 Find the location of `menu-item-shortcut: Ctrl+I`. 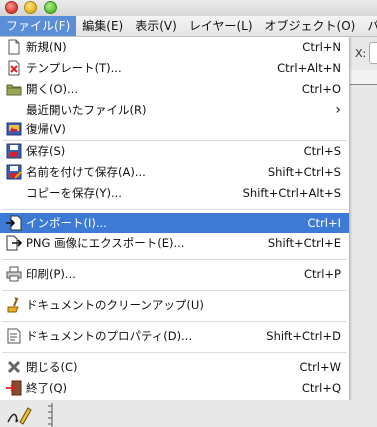

menu-item-shortcut: Ctrl+I is located at coordinates (324, 223).